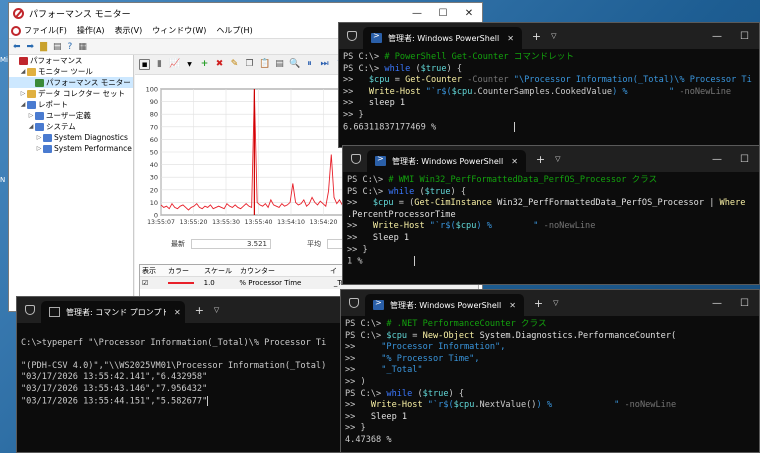  What do you see at coordinates (279, 64) in the screenshot?
I see `properties-icon: ▤` at bounding box center [279, 64].